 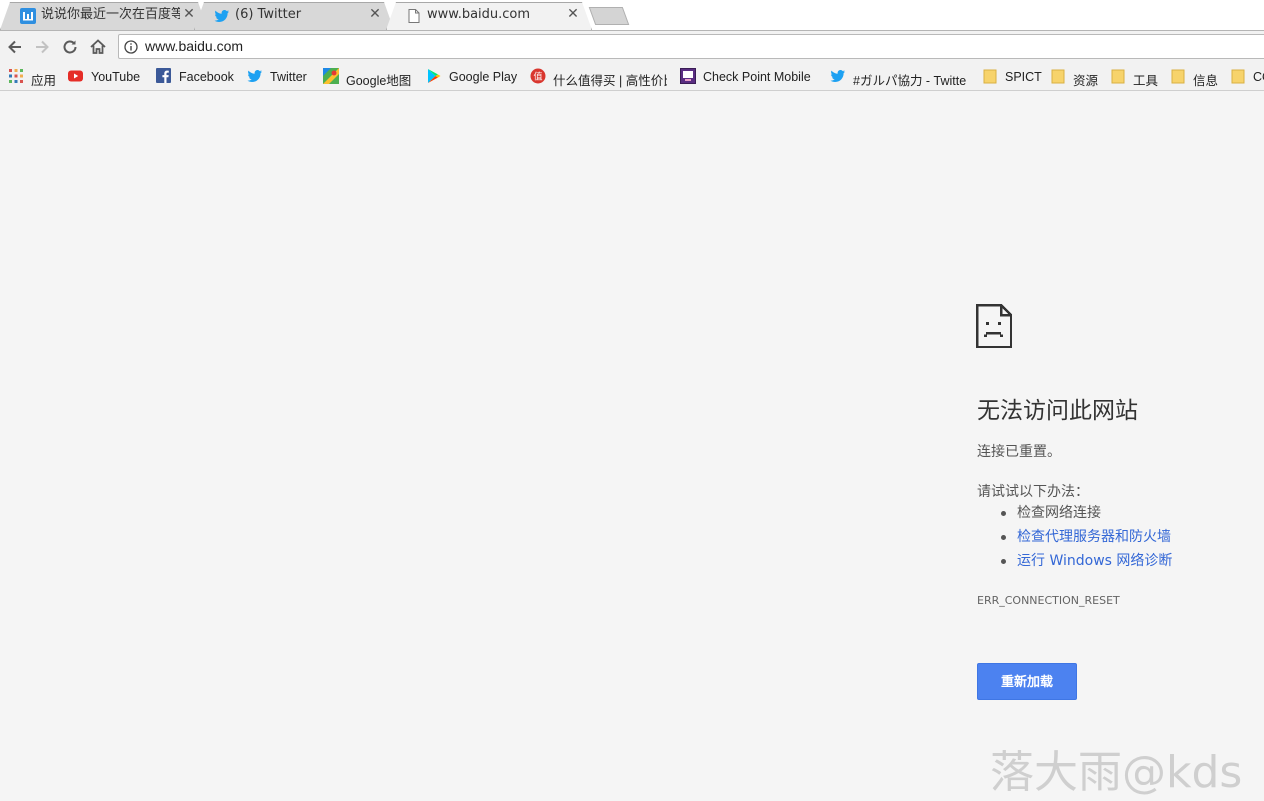 I want to click on tab-twitter: (6) Twitter ✕, so click(x=294, y=15).